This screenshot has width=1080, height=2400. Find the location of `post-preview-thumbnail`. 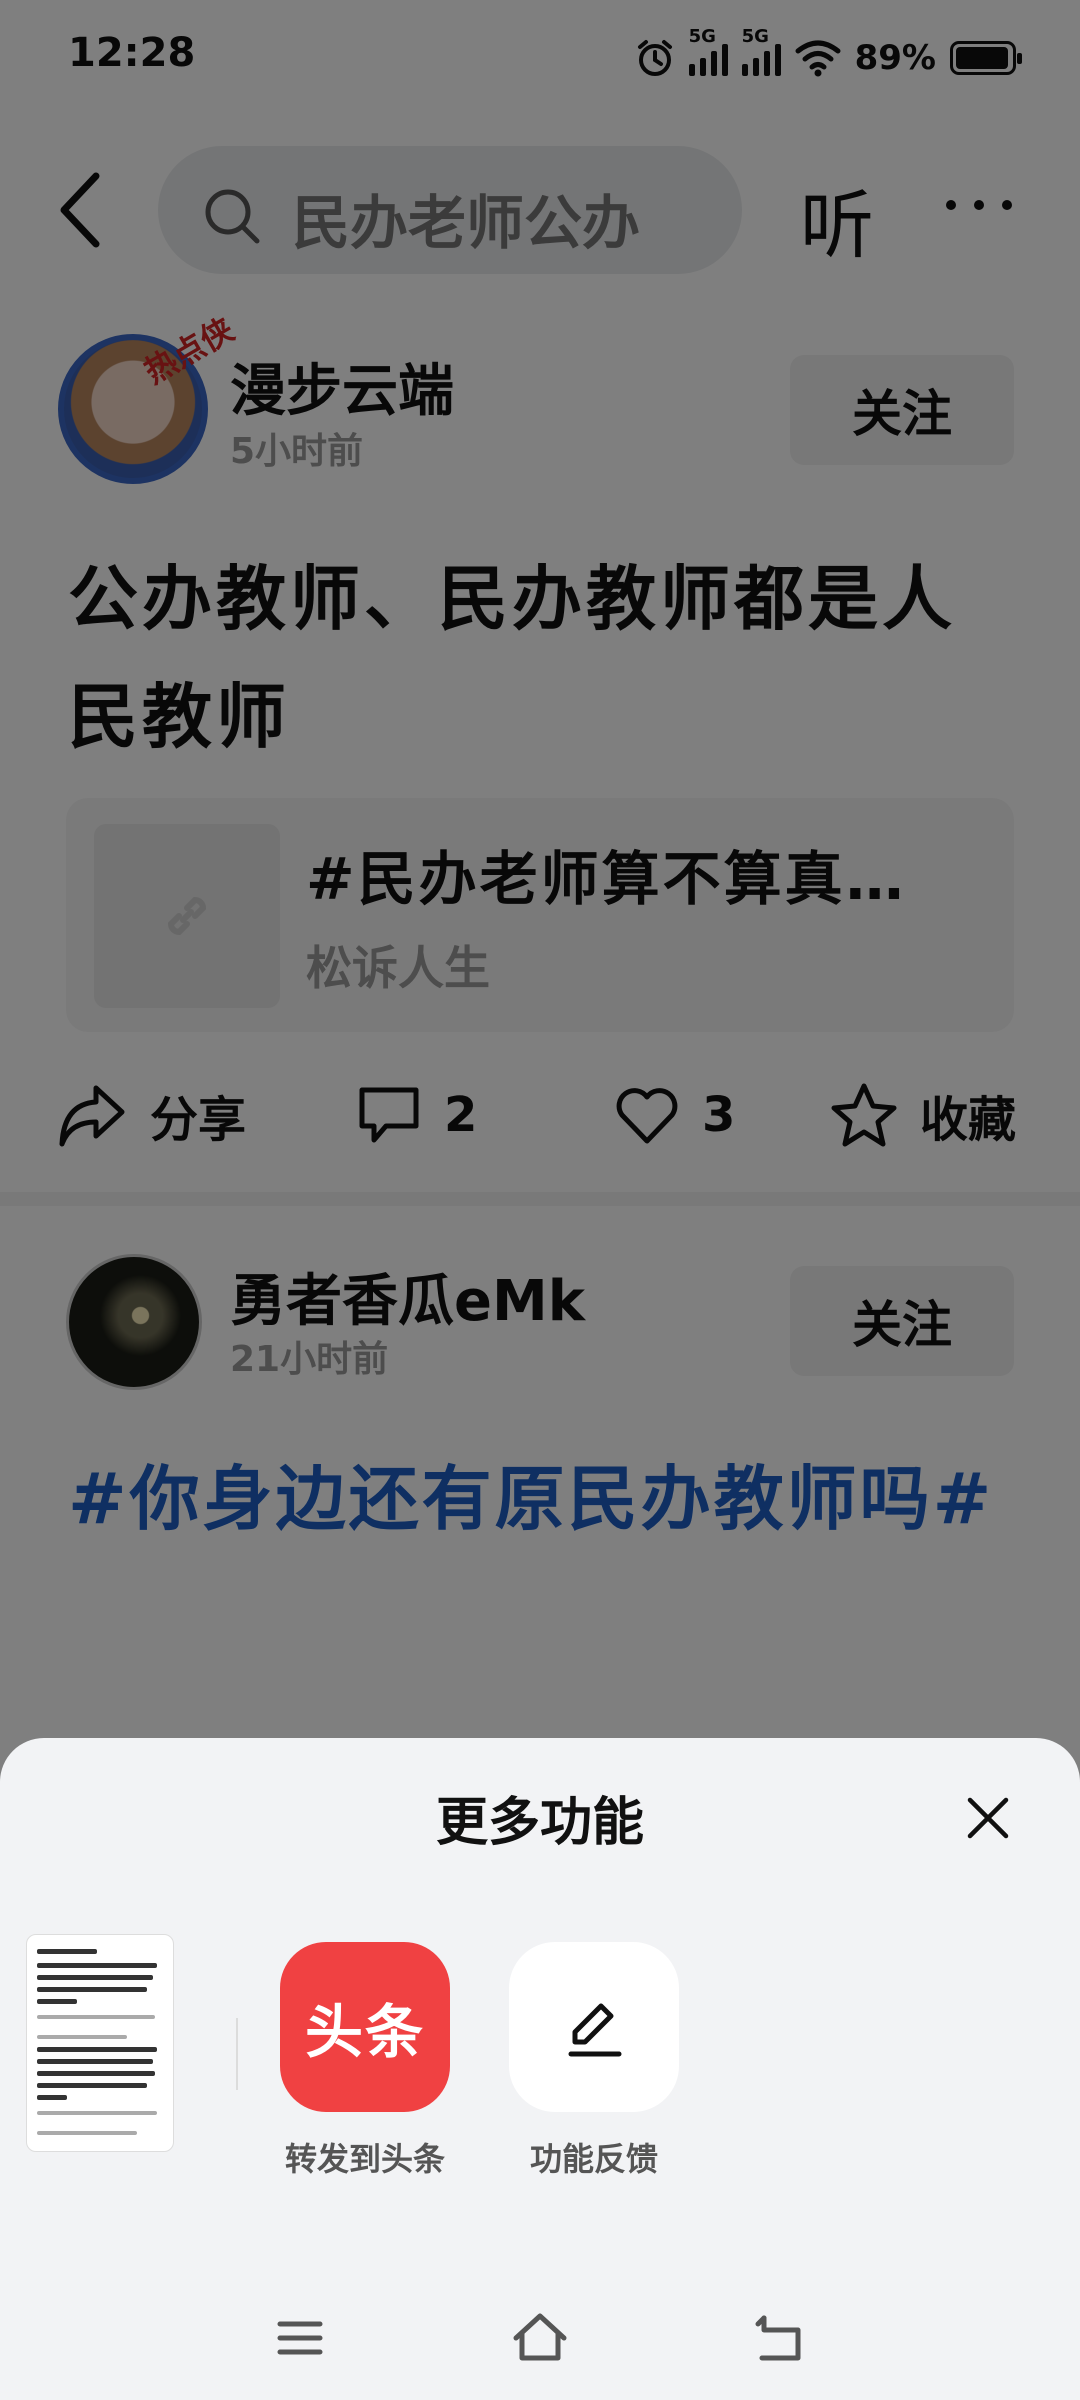

post-preview-thumbnail is located at coordinates (100, 2043).